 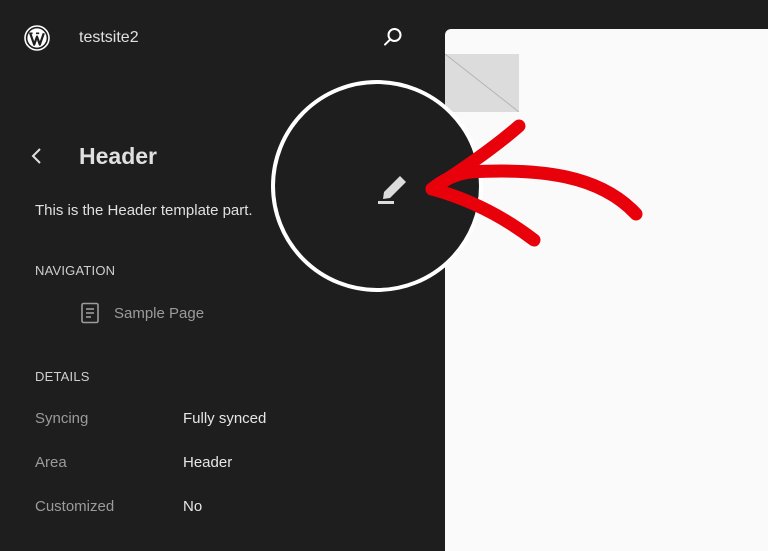 I want to click on detail-key-area: Area, so click(x=51, y=462).